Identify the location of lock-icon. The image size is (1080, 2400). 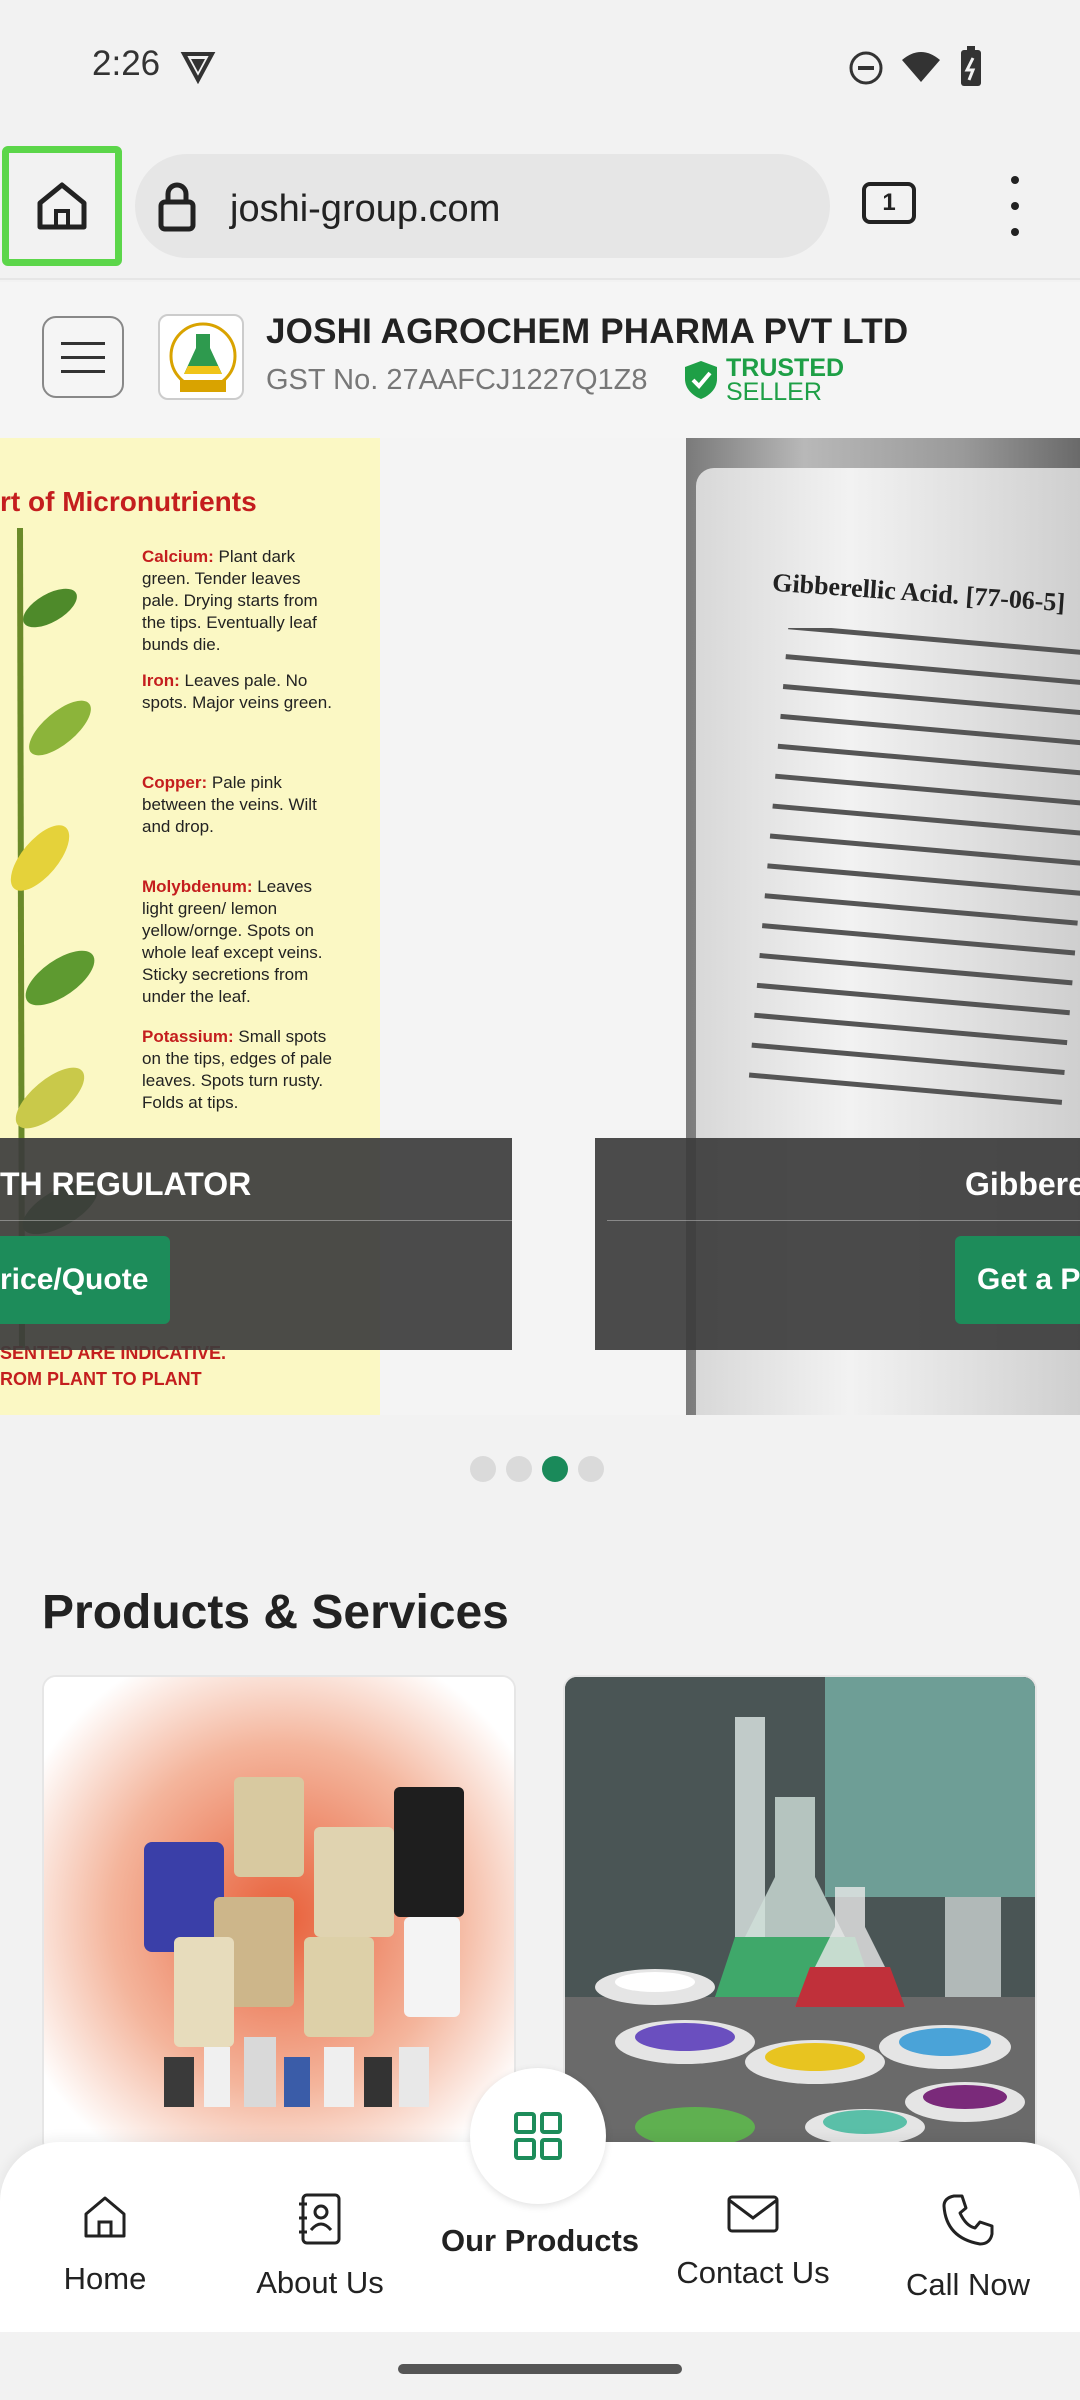
(177, 207).